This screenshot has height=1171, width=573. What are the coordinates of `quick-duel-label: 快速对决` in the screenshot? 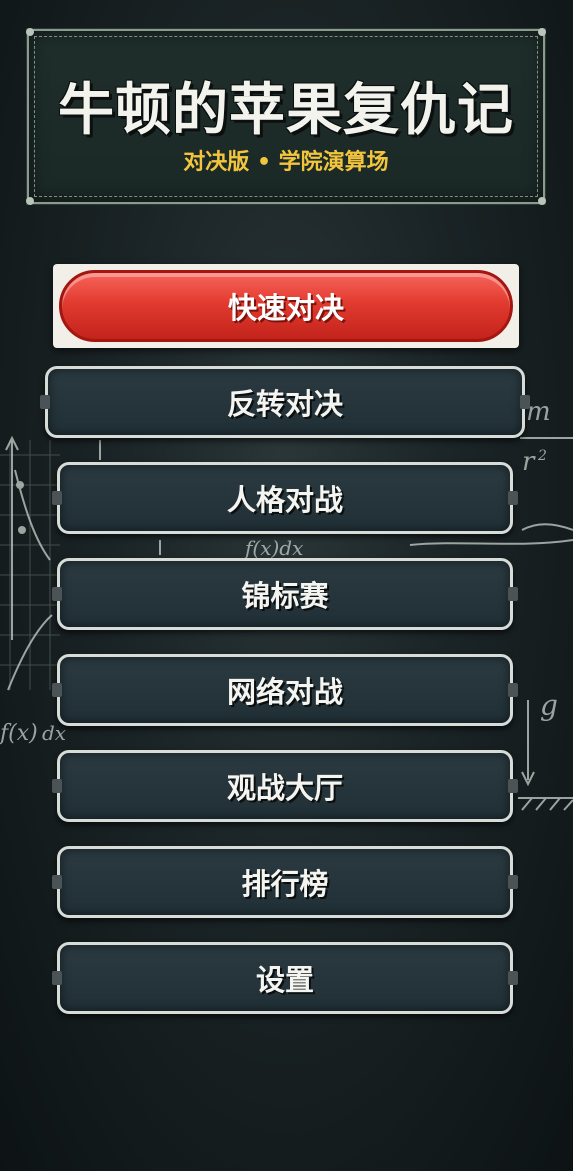 It's located at (285, 308).